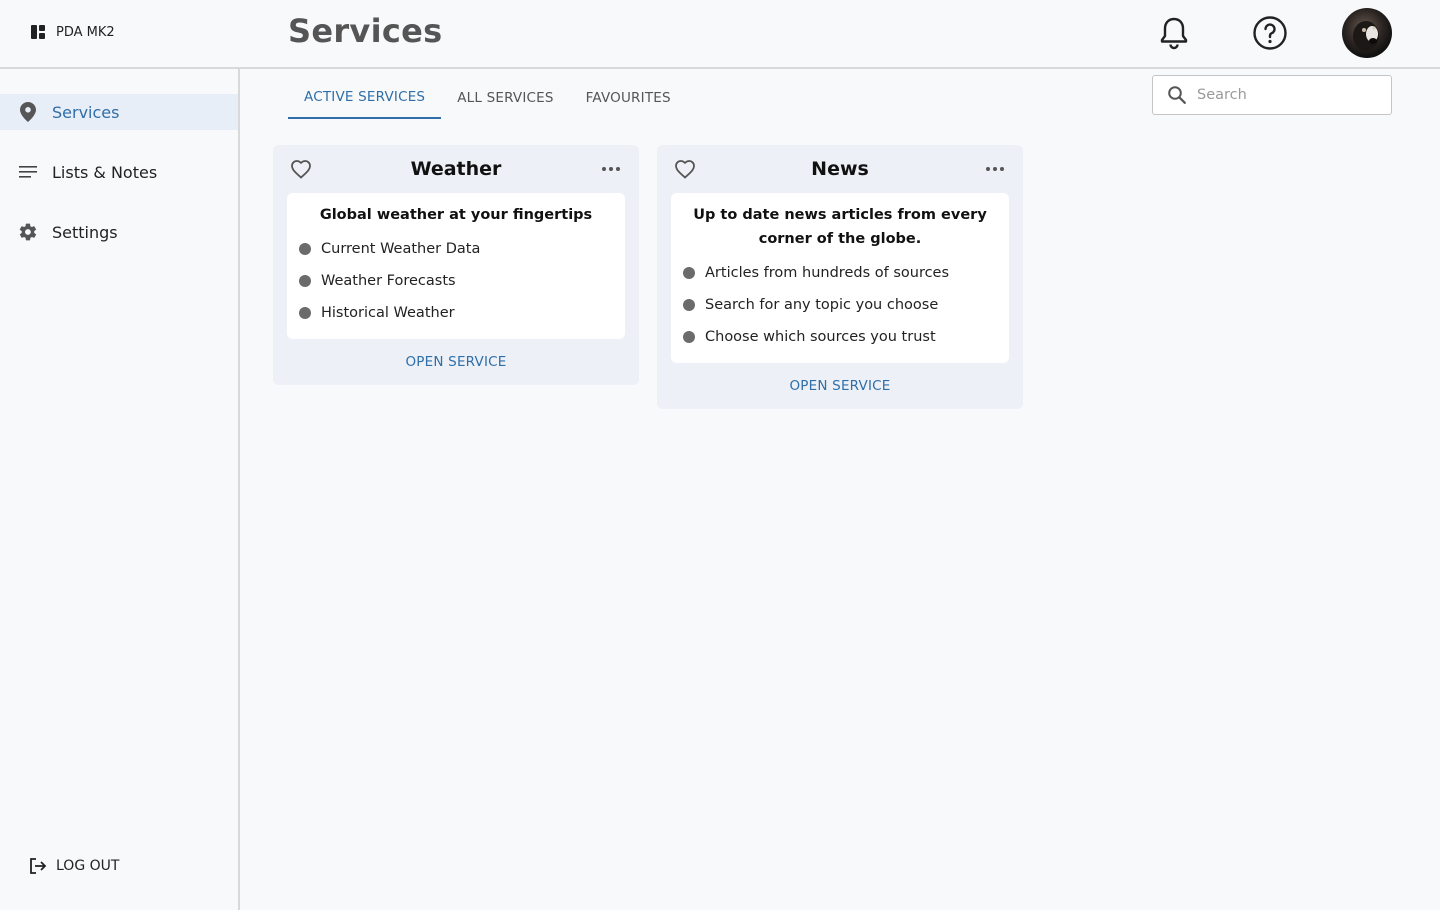 Image resolution: width=1440 pixels, height=910 pixels. I want to click on tab-active-services: ACTIVE SERVICES, so click(365, 97).